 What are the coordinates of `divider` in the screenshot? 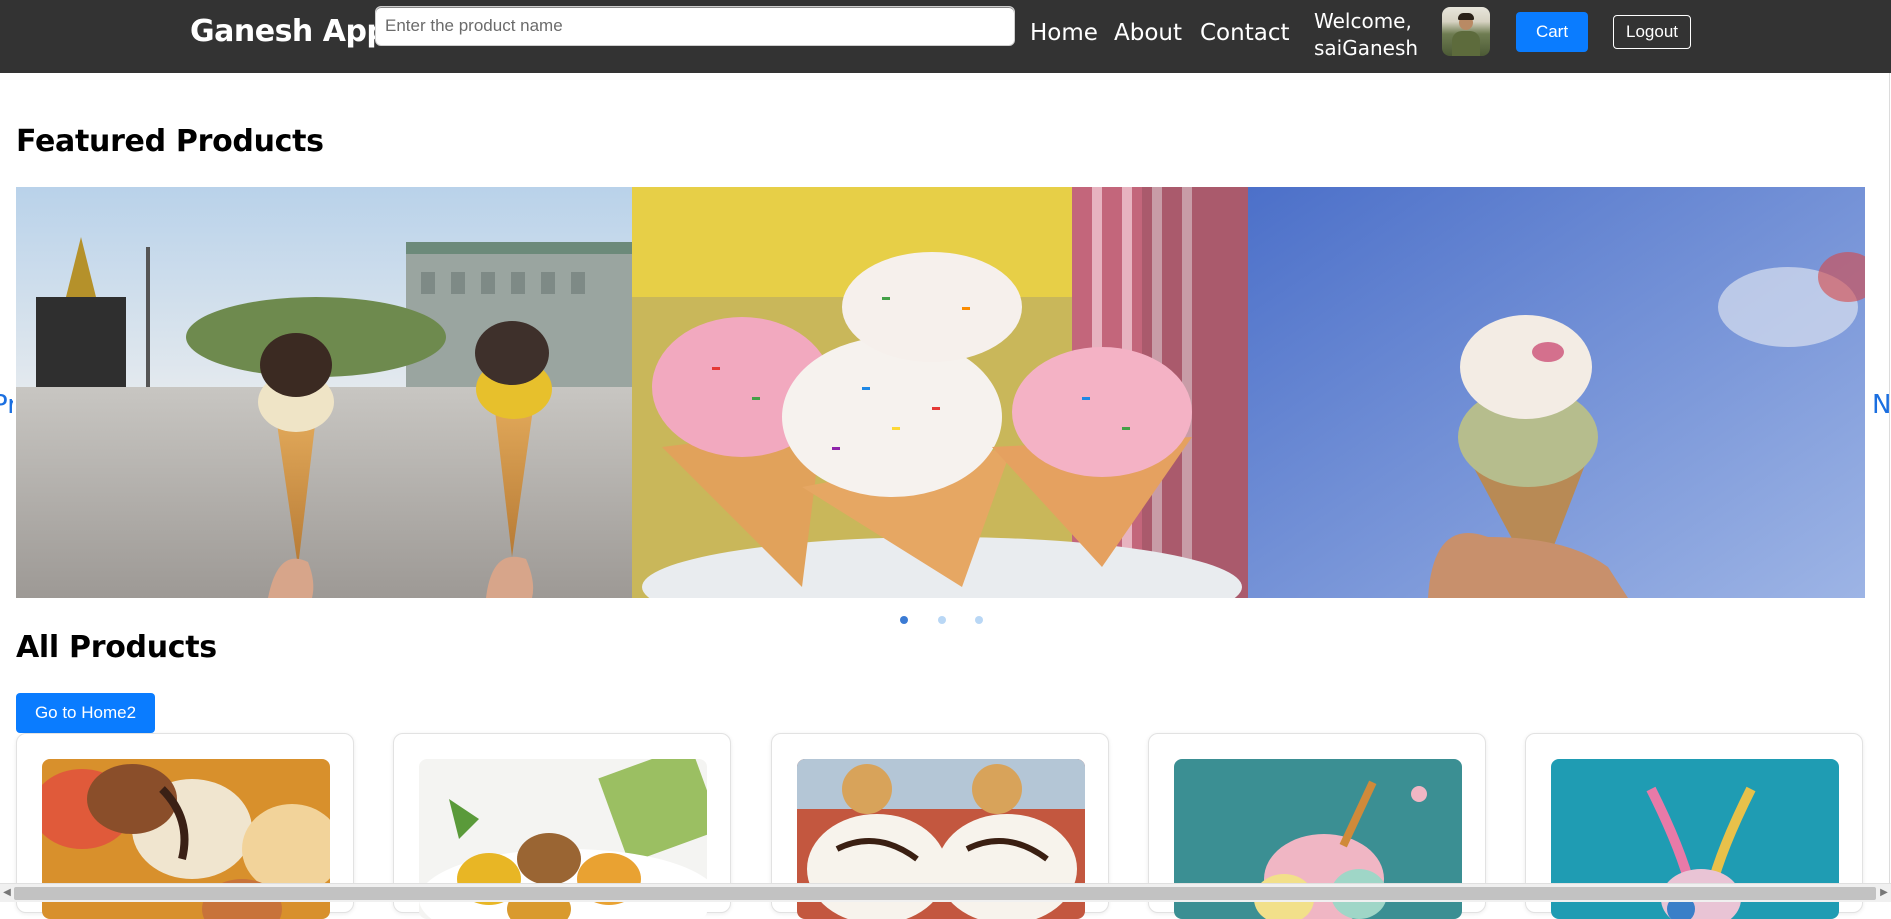 It's located at (1889, 478).